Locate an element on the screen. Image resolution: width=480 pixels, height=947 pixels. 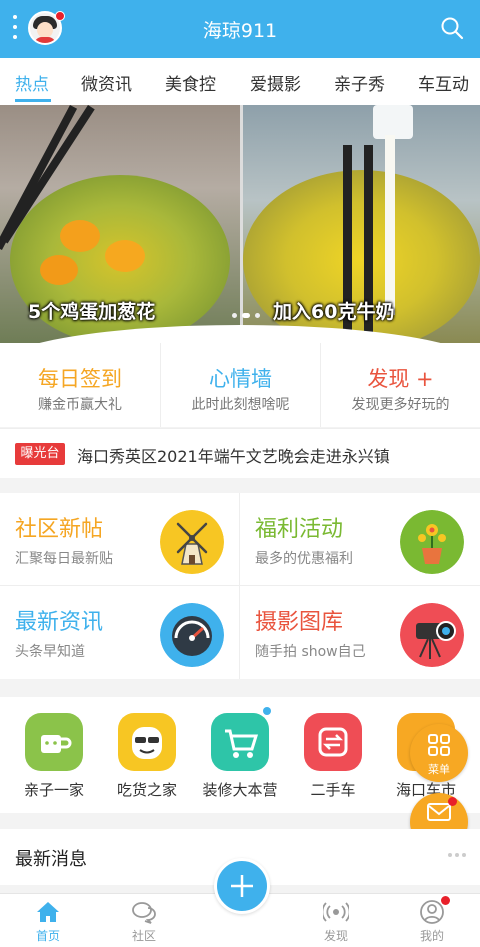
active-tab-indicator is located at coordinates (33, 100).